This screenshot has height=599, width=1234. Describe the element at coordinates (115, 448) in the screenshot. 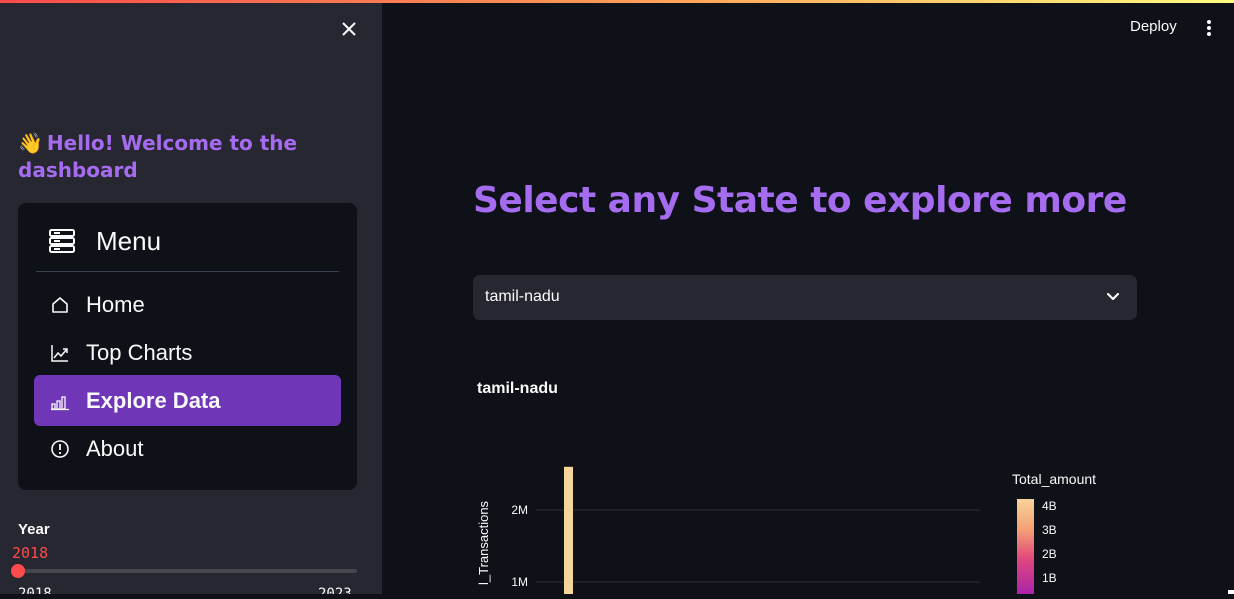

I see `menu-item-label: About` at that location.